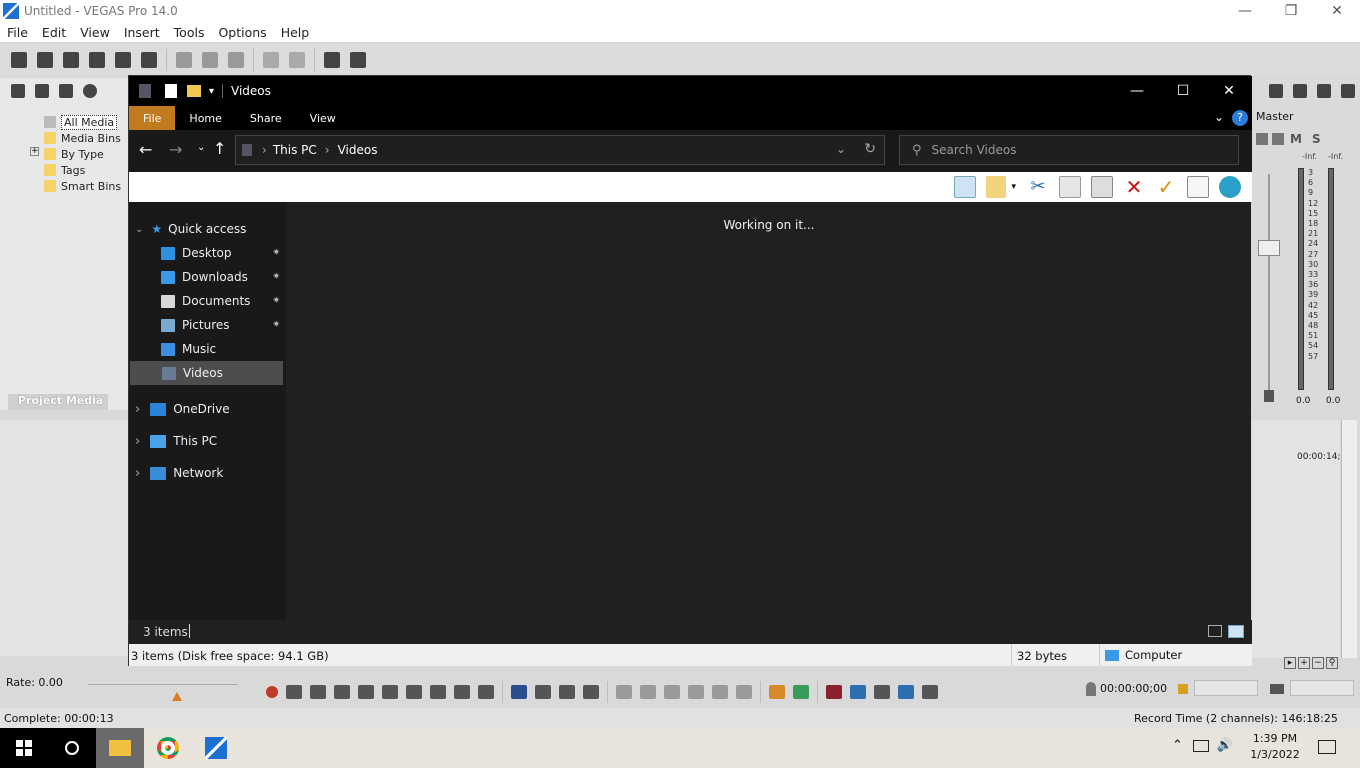  Describe the element at coordinates (97, 60) in the screenshot. I see `save-as-icon` at that location.